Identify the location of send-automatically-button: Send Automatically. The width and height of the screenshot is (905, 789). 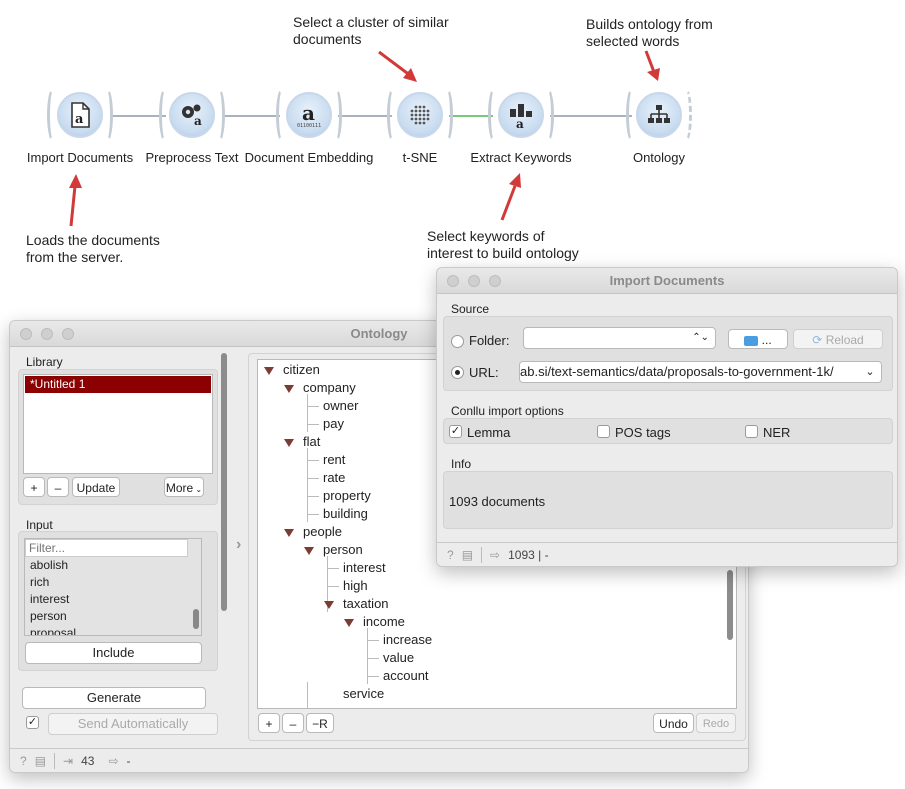
(133, 724).